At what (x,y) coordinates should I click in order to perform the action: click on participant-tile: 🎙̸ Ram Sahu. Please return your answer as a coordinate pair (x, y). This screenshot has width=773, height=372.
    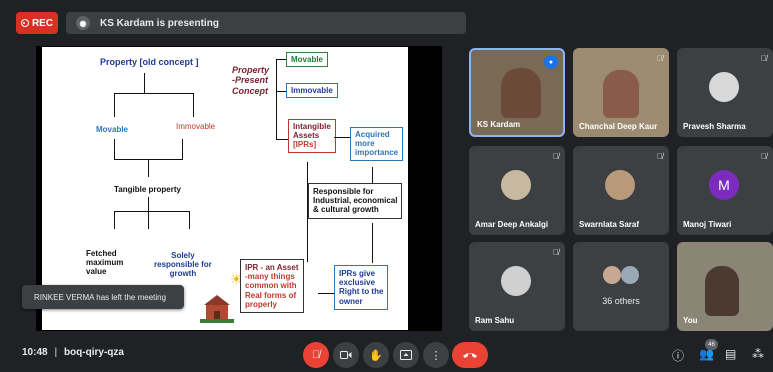
    Looking at the image, I should click on (517, 286).